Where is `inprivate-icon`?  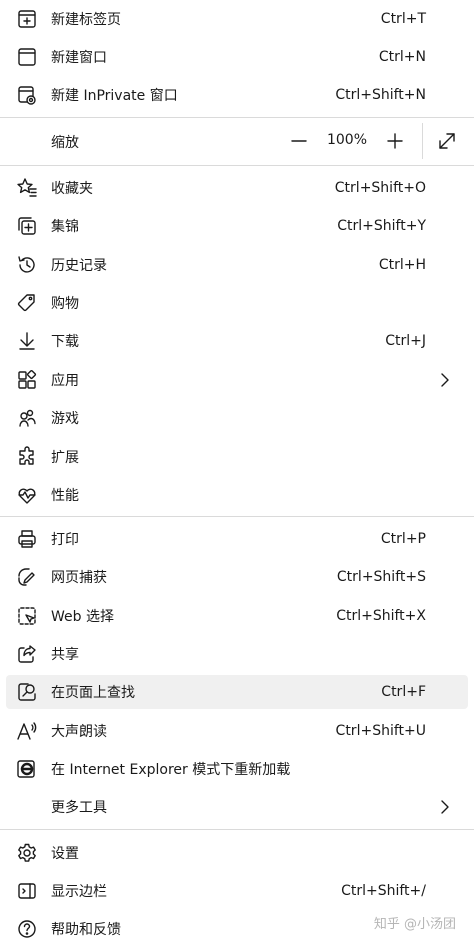 inprivate-icon is located at coordinates (27, 95).